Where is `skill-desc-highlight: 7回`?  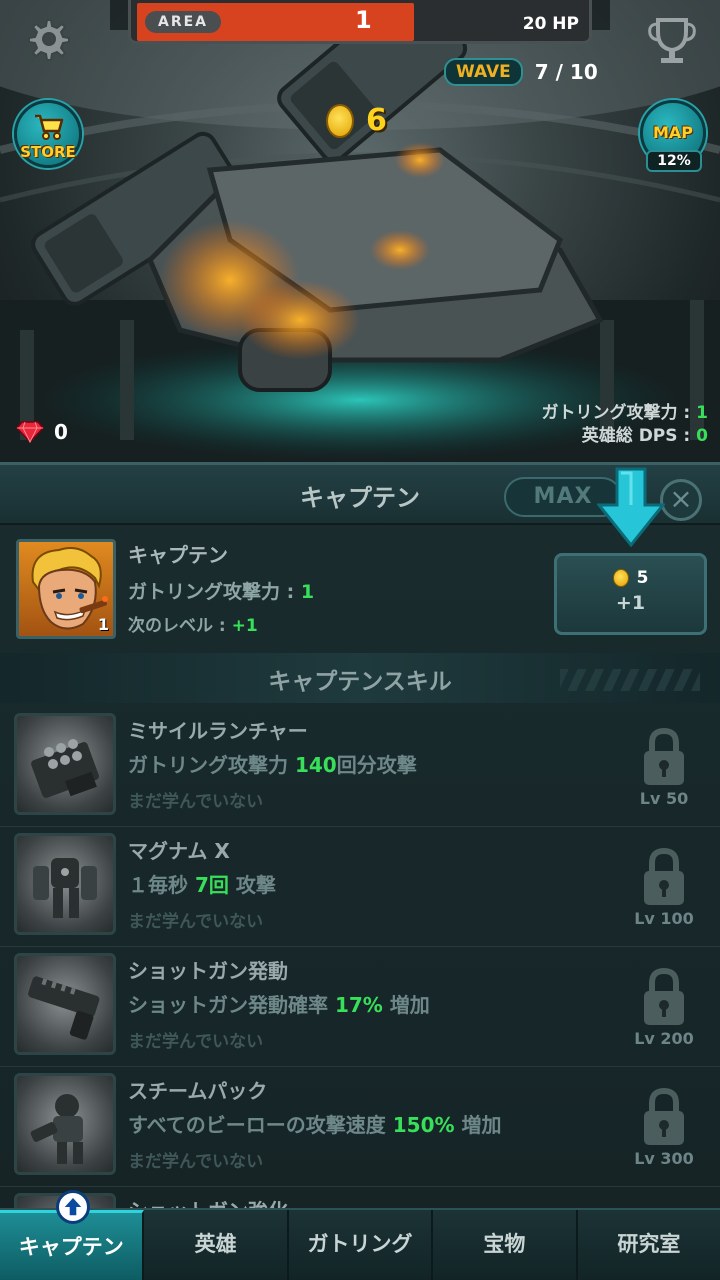 skill-desc-highlight: 7回 is located at coordinates (211, 885).